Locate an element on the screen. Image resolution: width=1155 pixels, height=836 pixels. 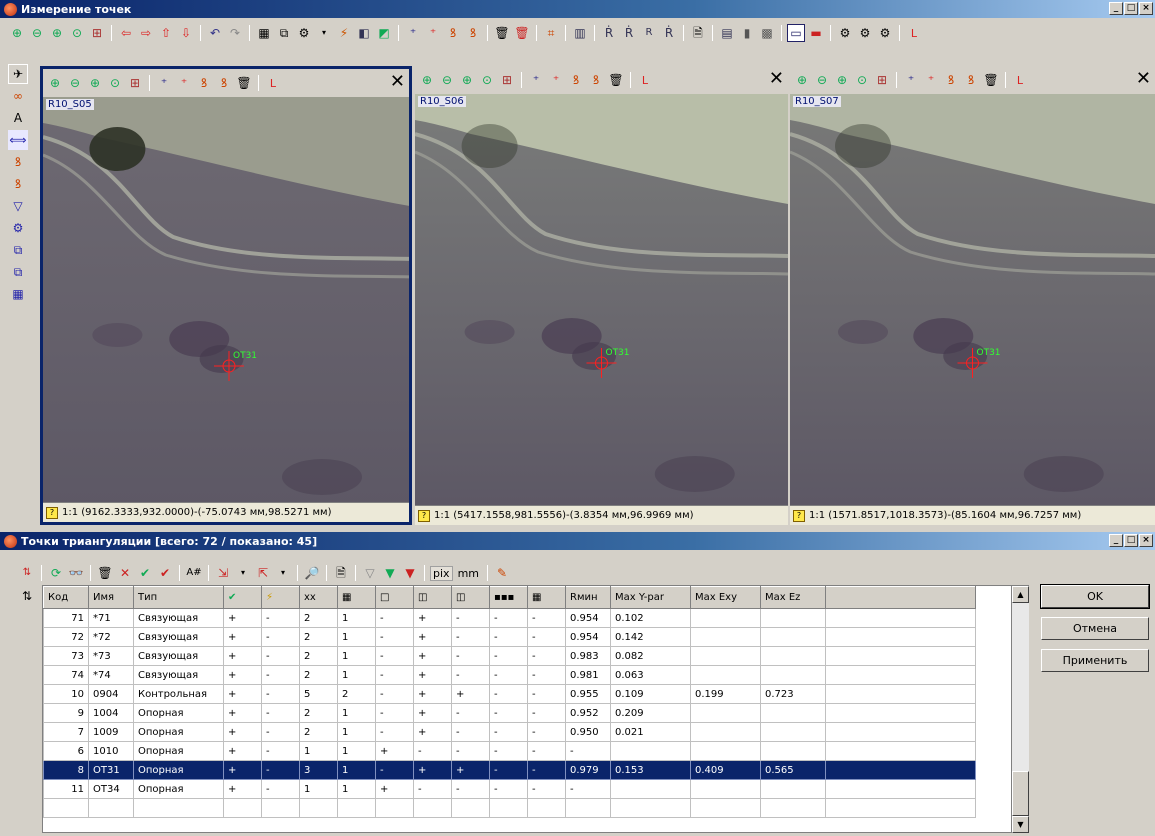
table-row: 73 *73 Связующая + -2 1- + - - -0.983 0.082 is located at coordinates (509, 656).